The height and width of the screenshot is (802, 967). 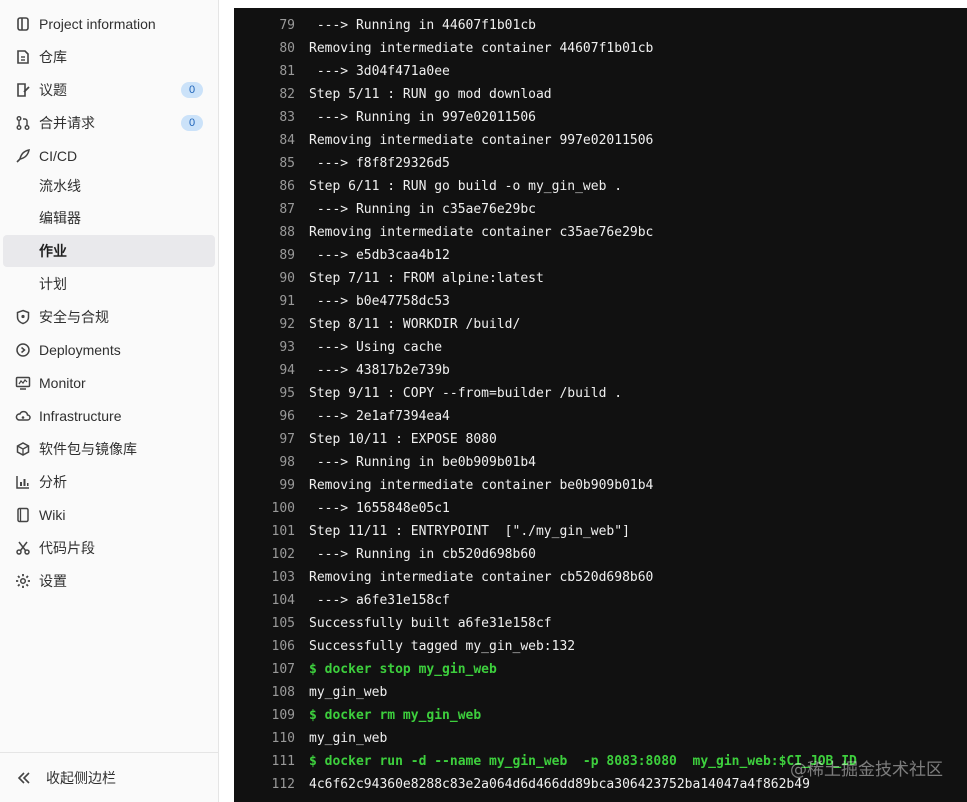 I want to click on monitor-icon, so click(x=23, y=383).